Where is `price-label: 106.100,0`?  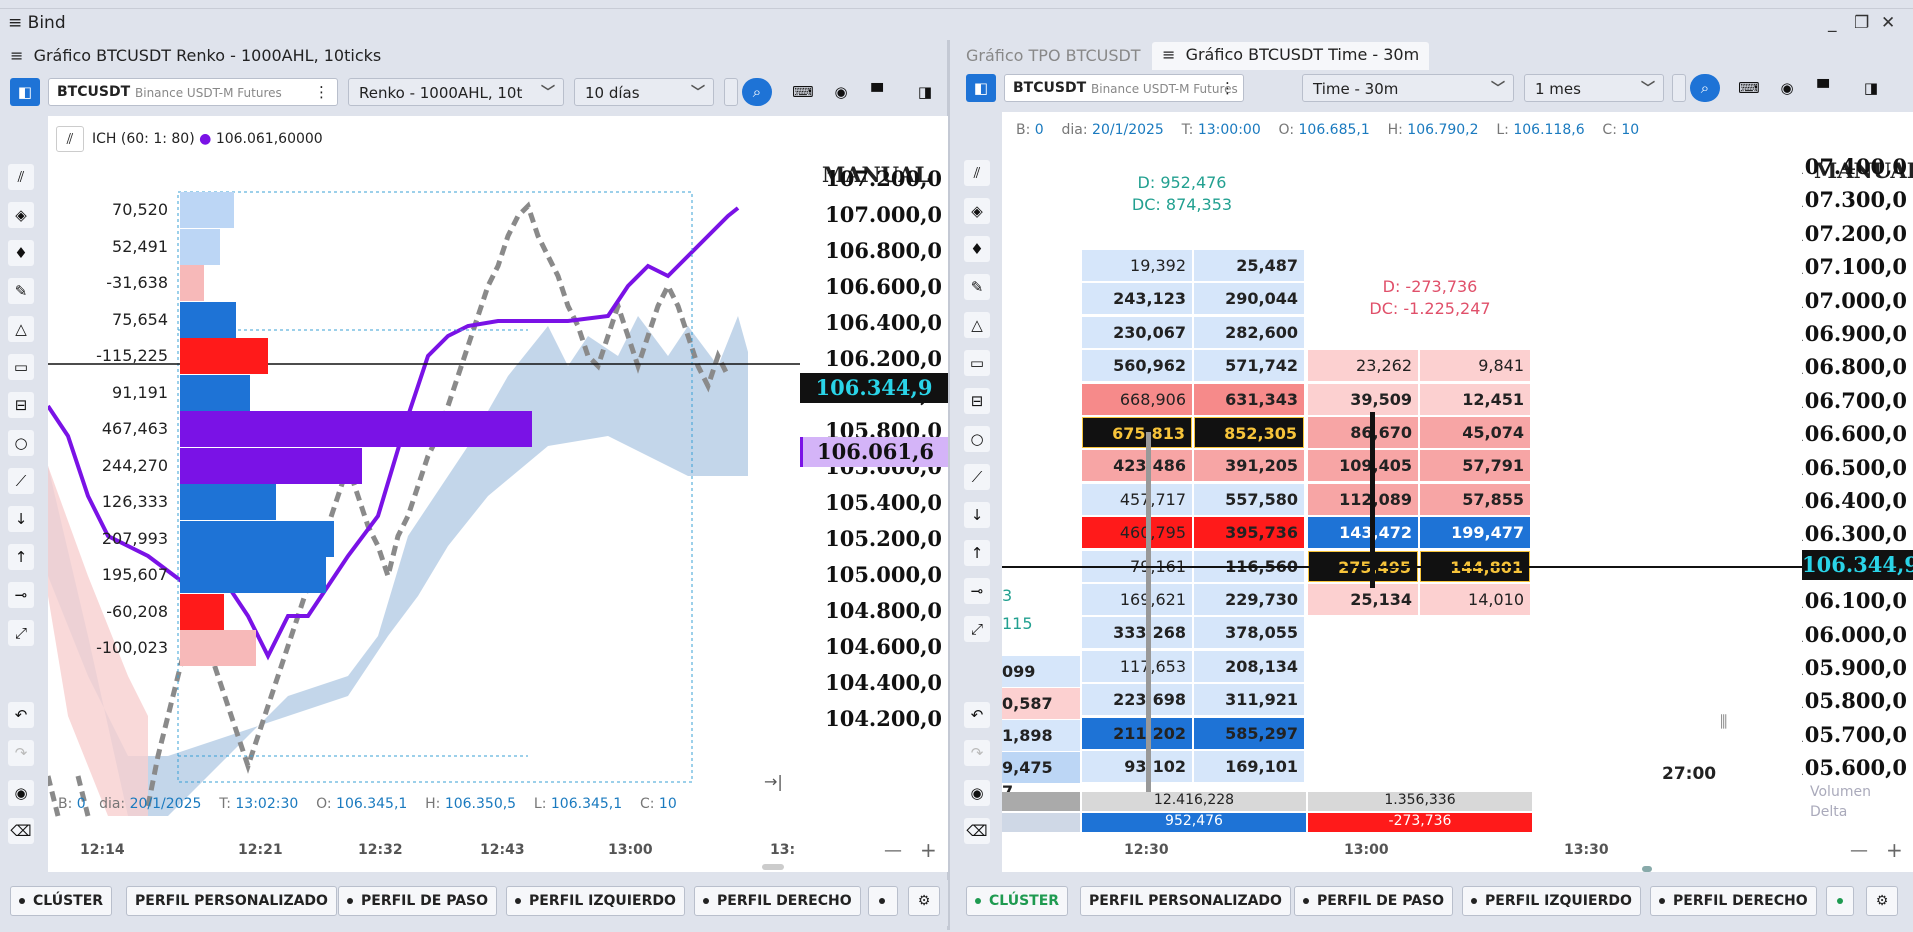 price-label: 106.100,0 is located at coordinates (1854, 601).